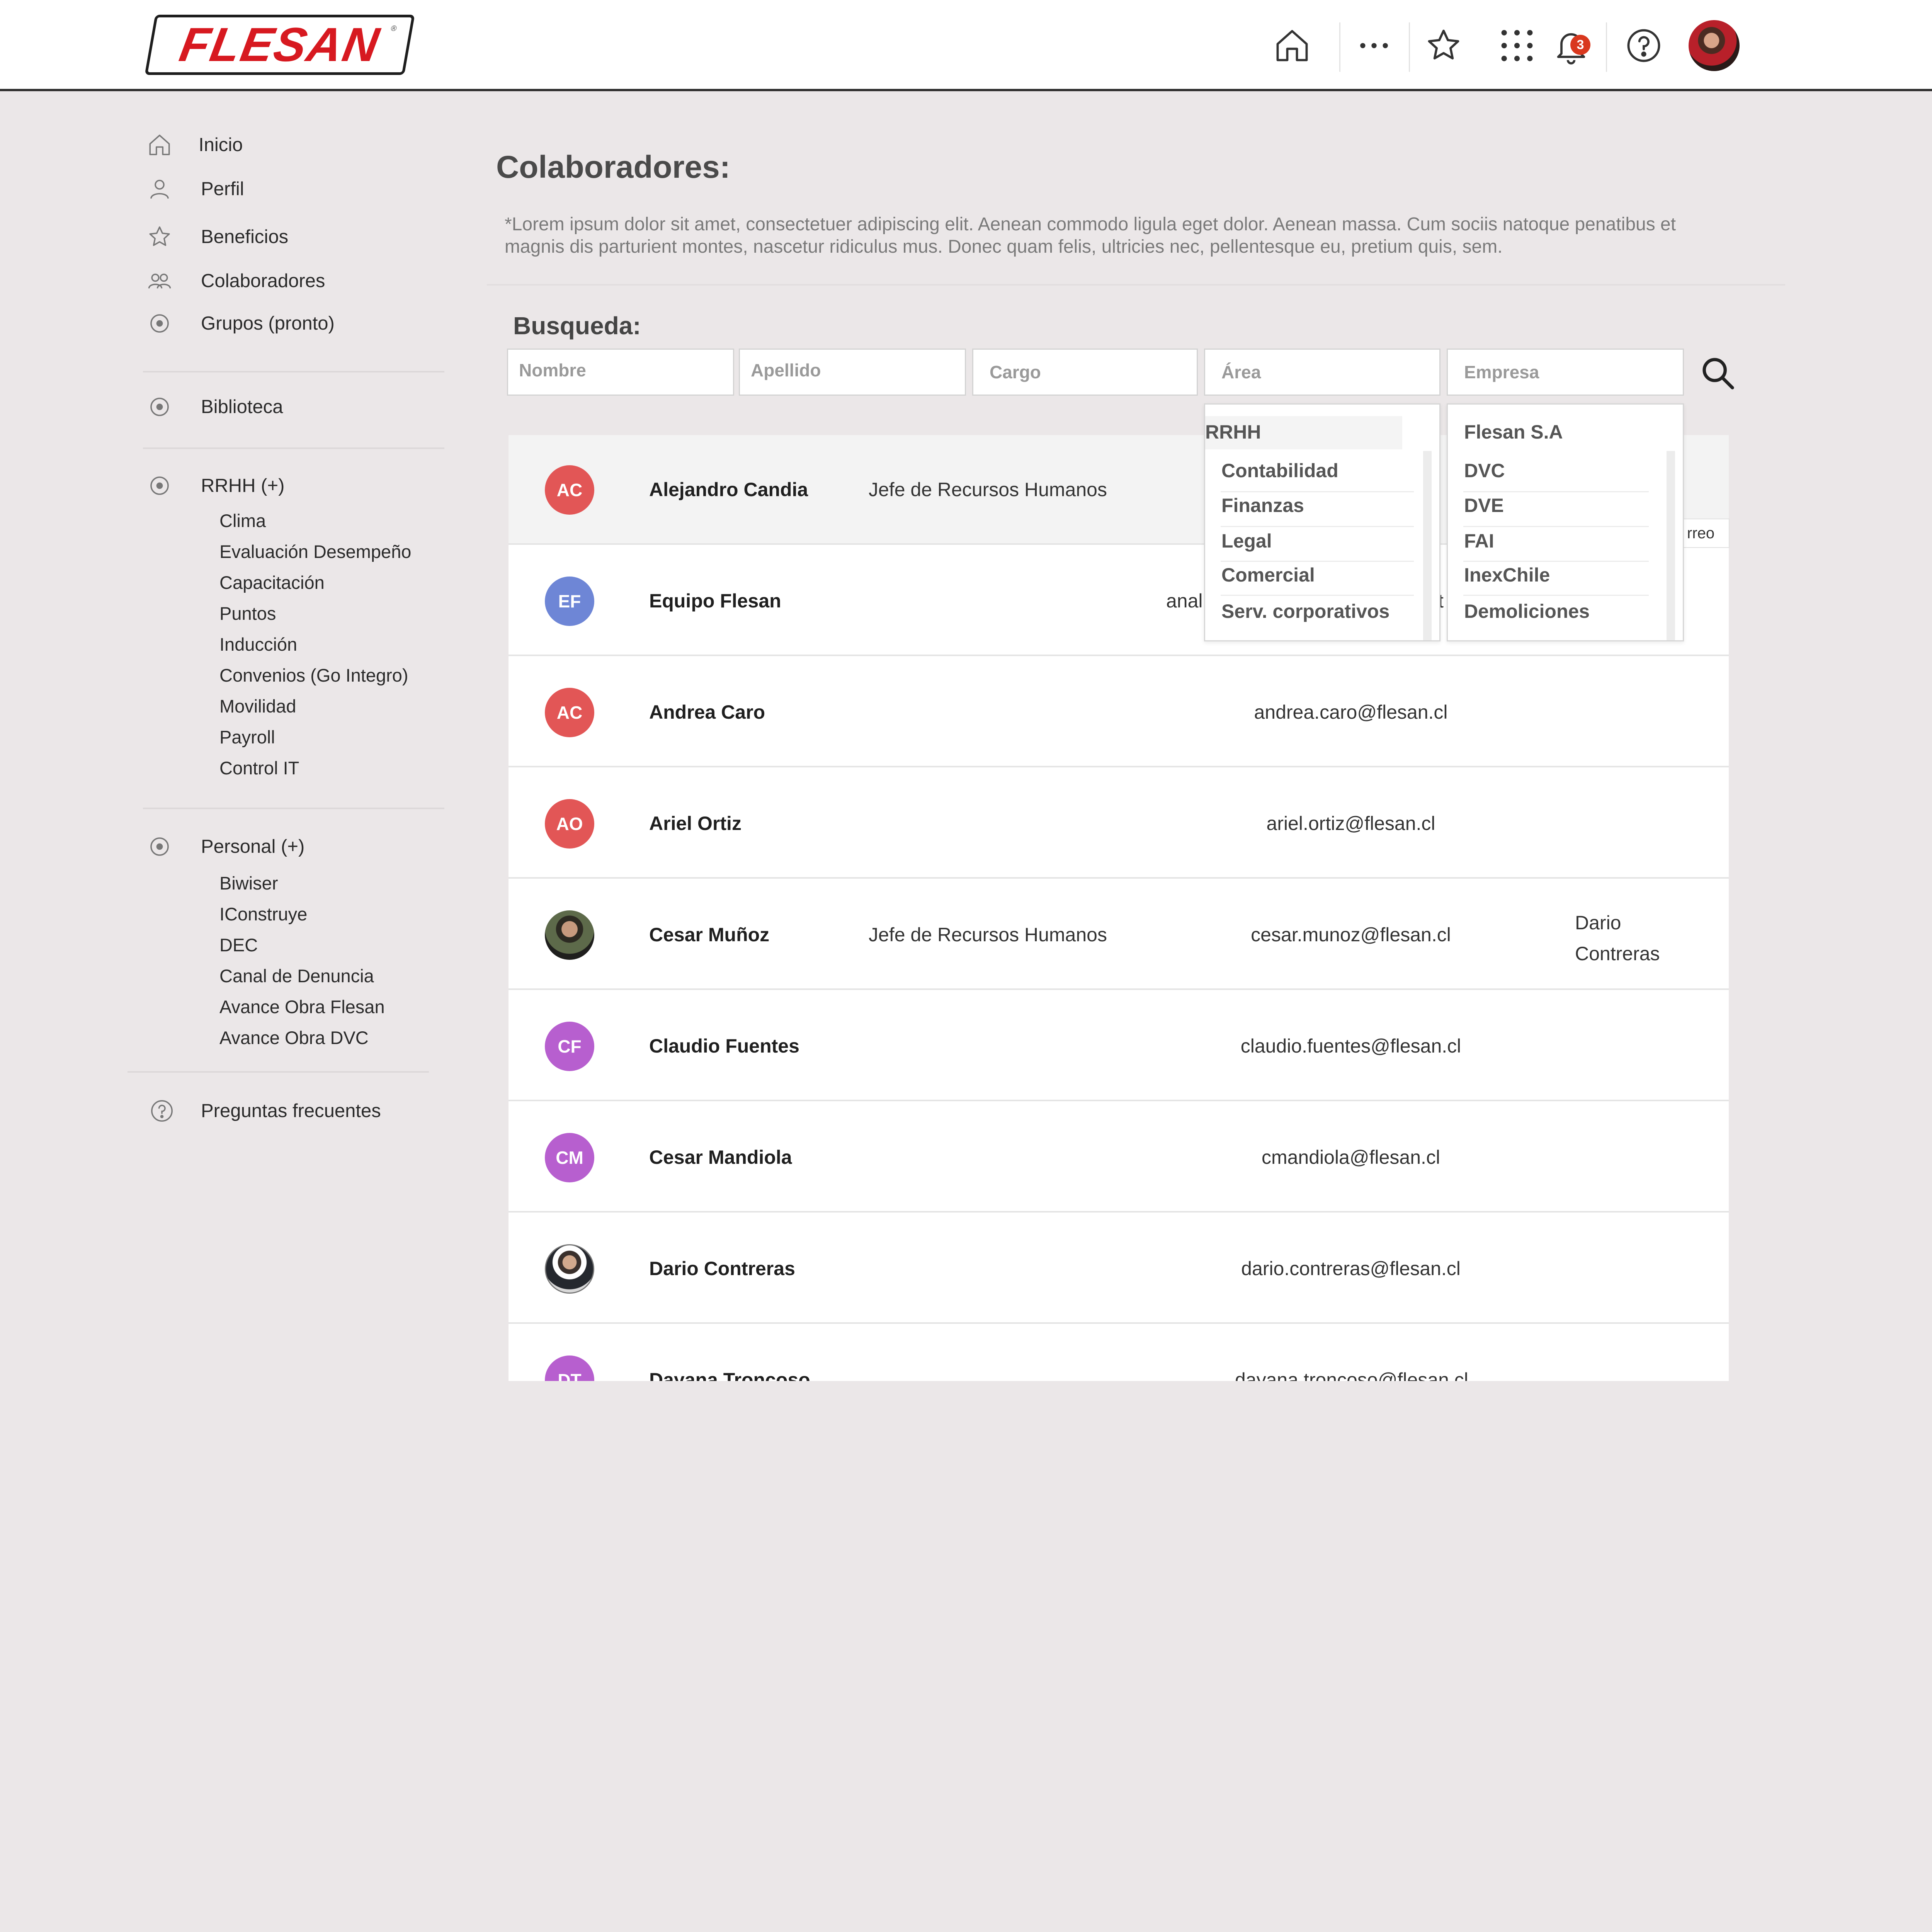 The width and height of the screenshot is (1932, 1932). What do you see at coordinates (239, 945) in the screenshot?
I see `sidebar-subitem-dec: DEC` at bounding box center [239, 945].